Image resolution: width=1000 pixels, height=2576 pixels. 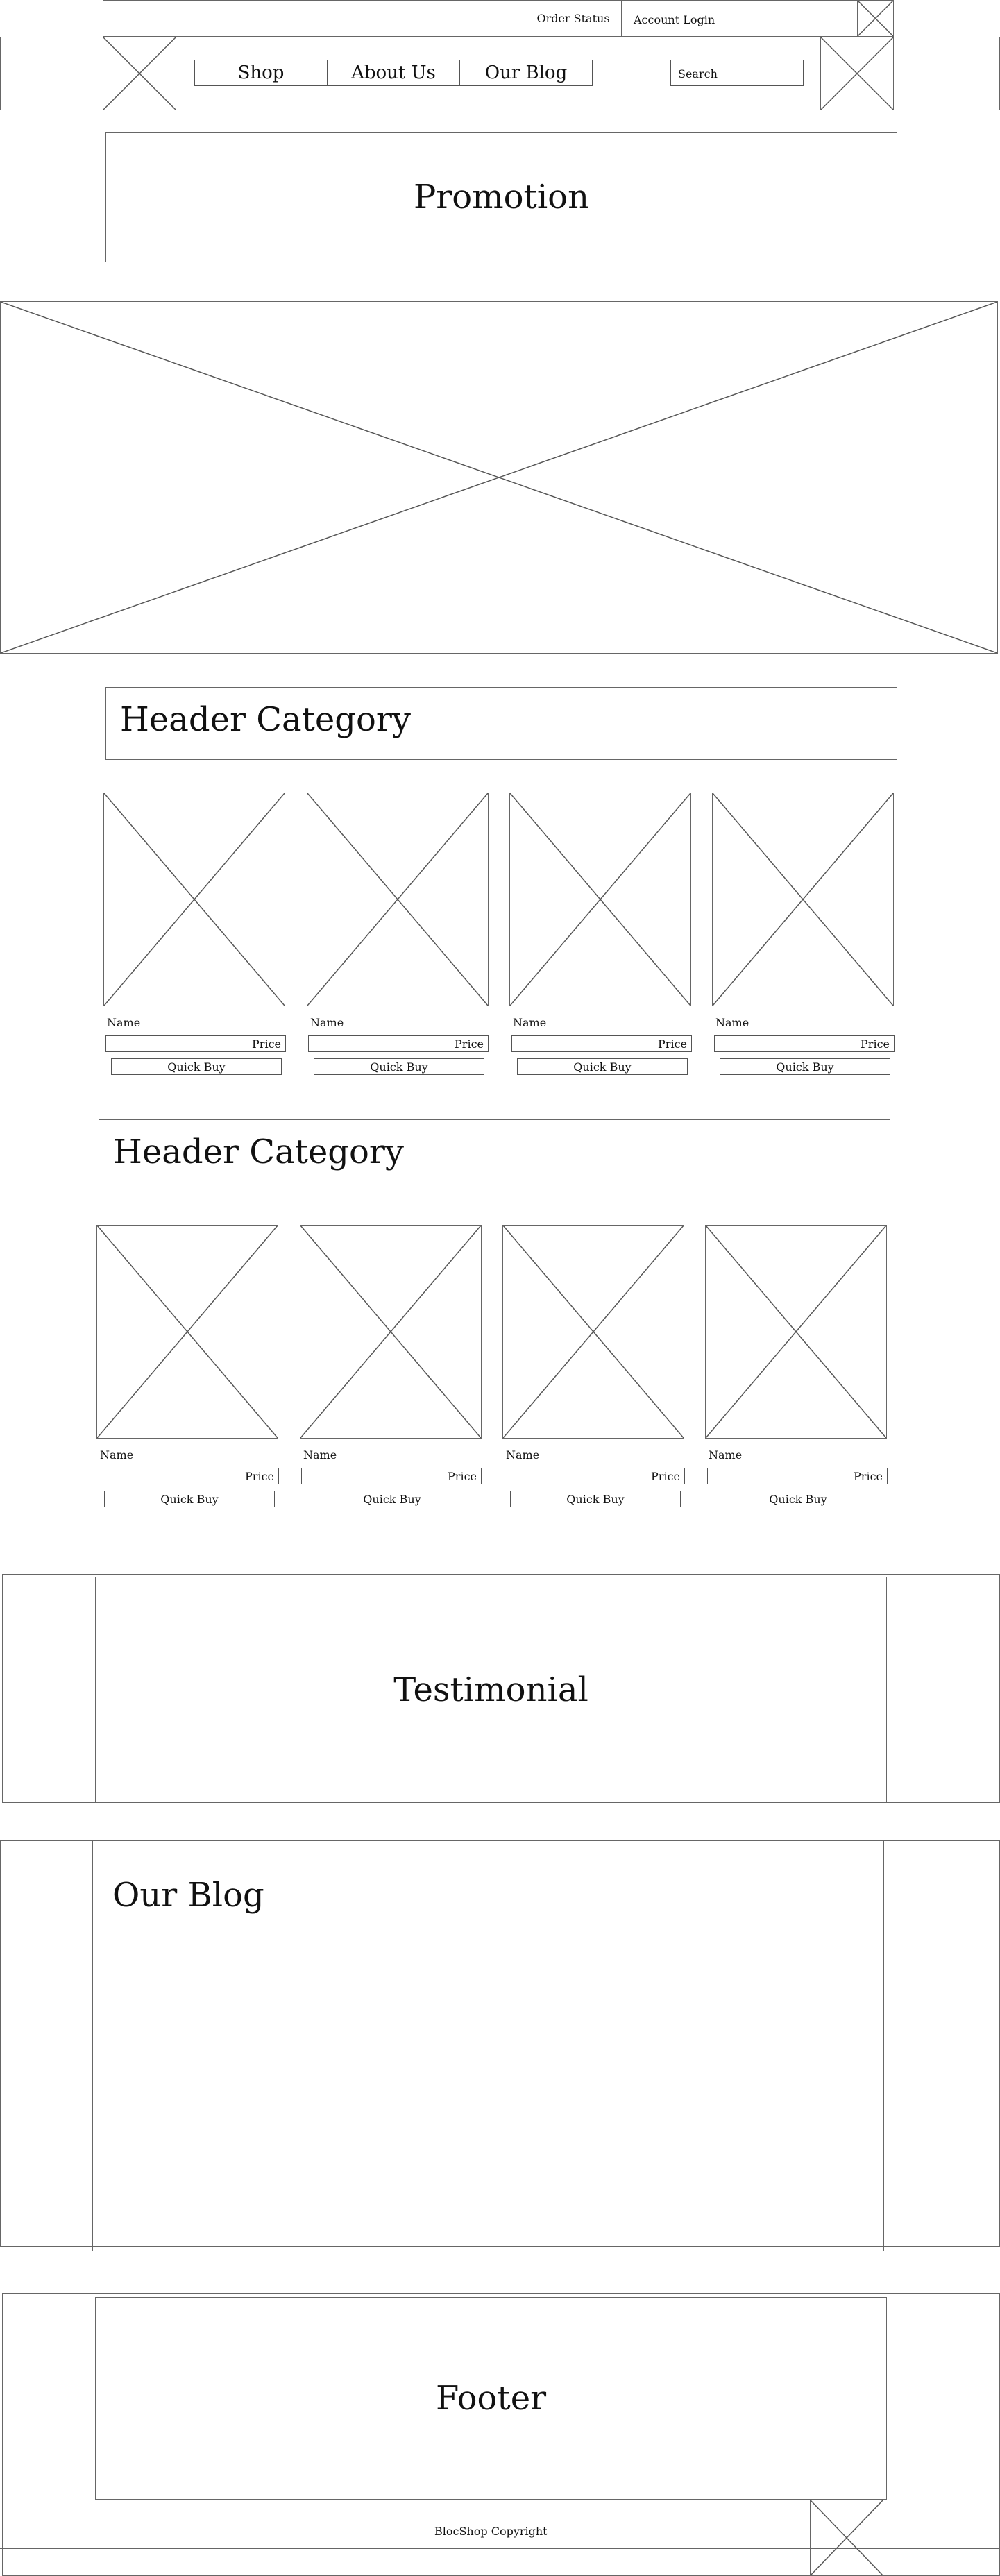 I want to click on testimonial-panel: Testimonial, so click(x=491, y=1690).